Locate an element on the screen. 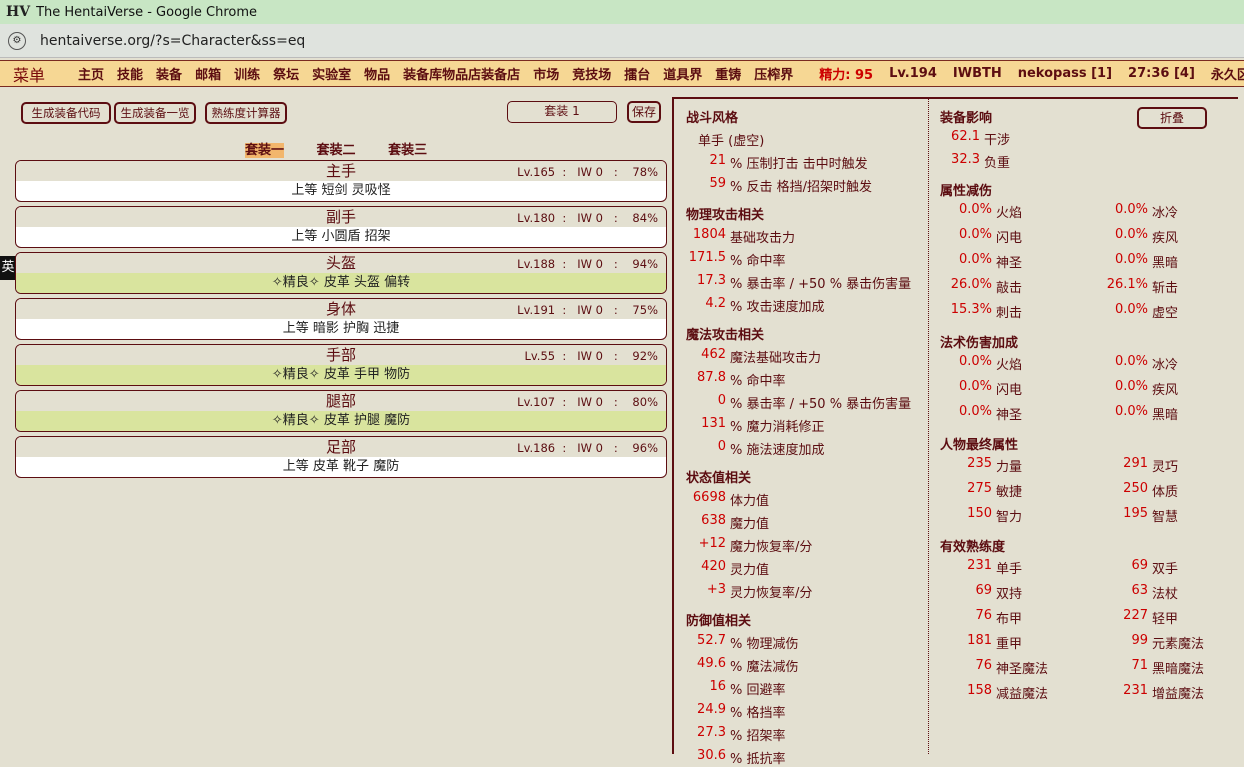  menu-item-ring: 擂台 is located at coordinates (637, 73).